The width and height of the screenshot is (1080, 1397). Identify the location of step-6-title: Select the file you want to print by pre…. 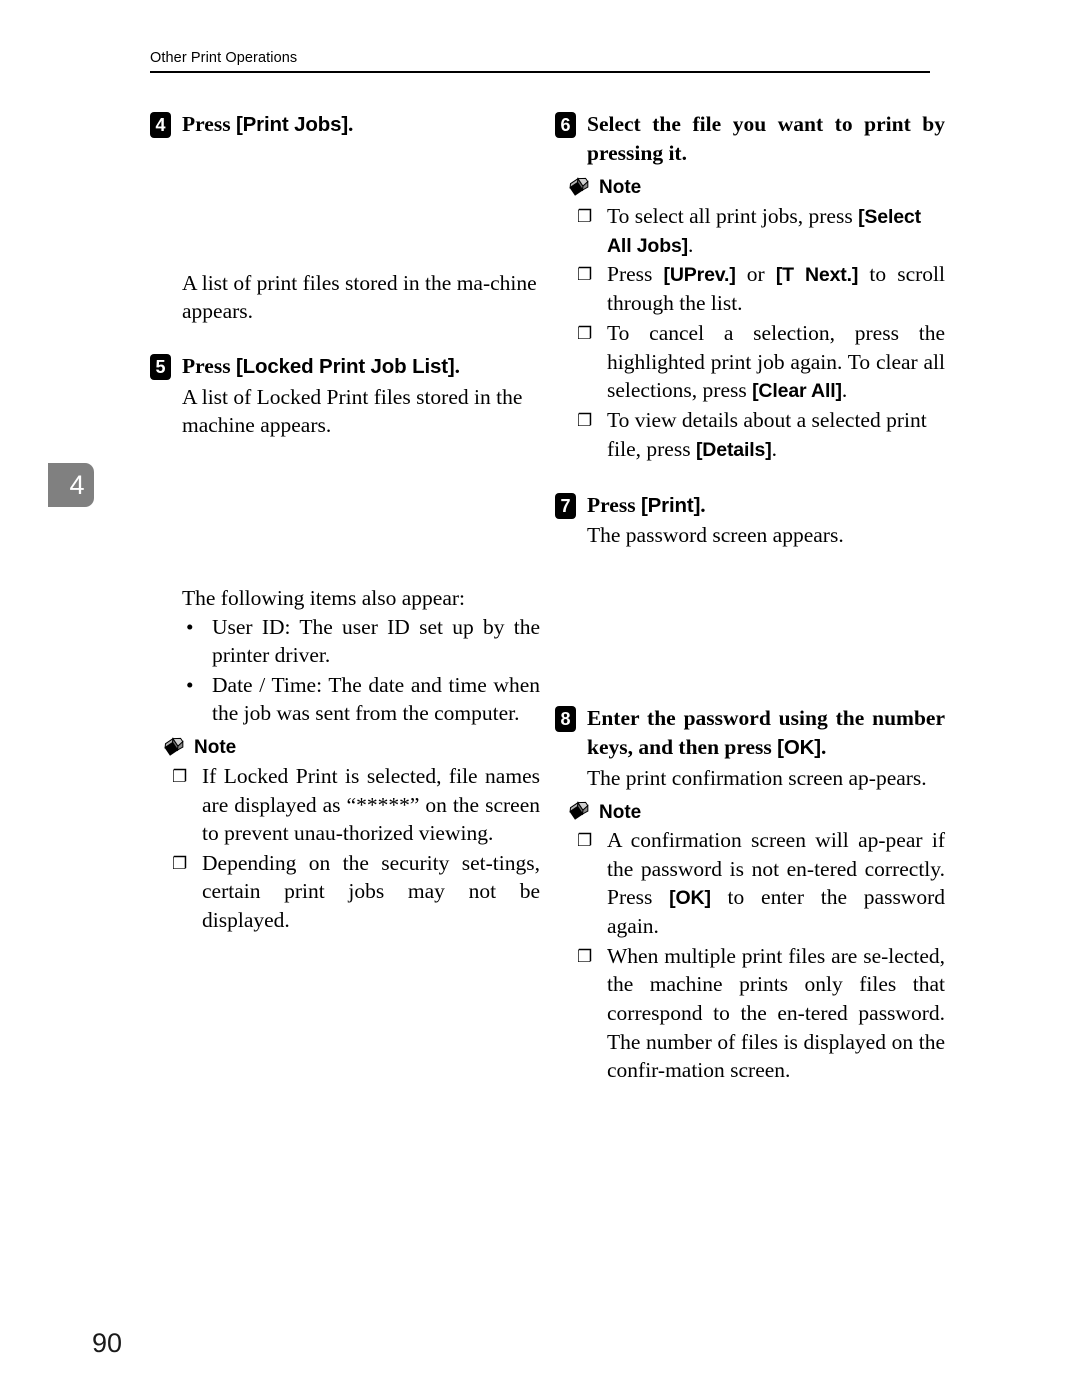
(766, 138).